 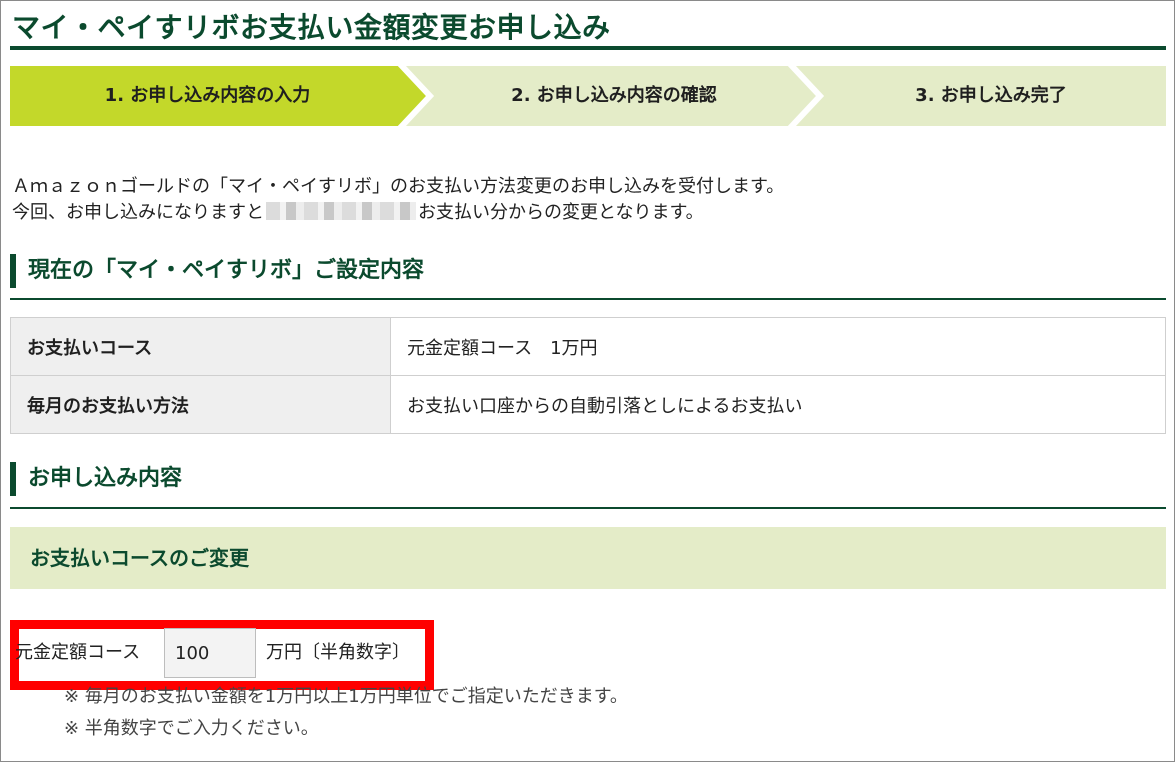 What do you see at coordinates (588, 299) in the screenshot?
I see `current-settings-divider` at bounding box center [588, 299].